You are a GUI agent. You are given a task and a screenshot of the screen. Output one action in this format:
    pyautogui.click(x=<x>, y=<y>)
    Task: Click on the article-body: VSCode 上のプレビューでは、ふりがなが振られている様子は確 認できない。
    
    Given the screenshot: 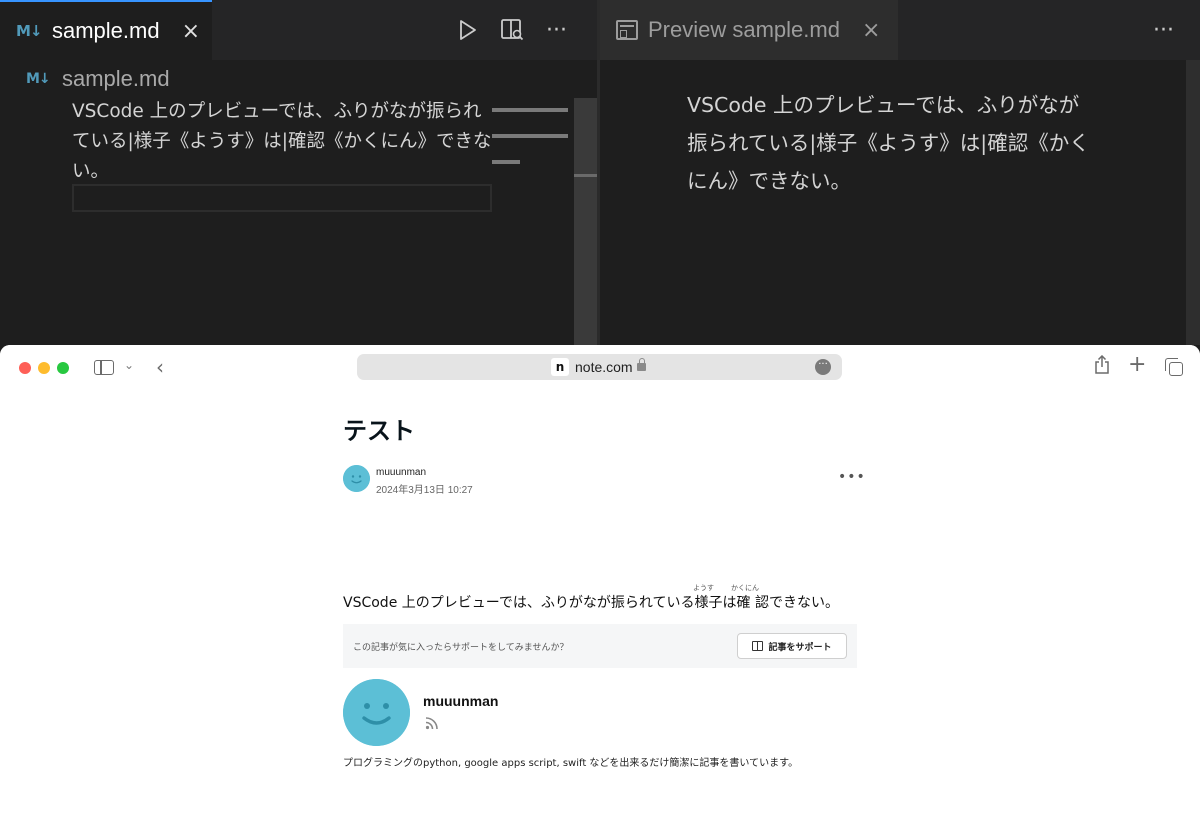 What is the action you would take?
    pyautogui.click(x=591, y=603)
    